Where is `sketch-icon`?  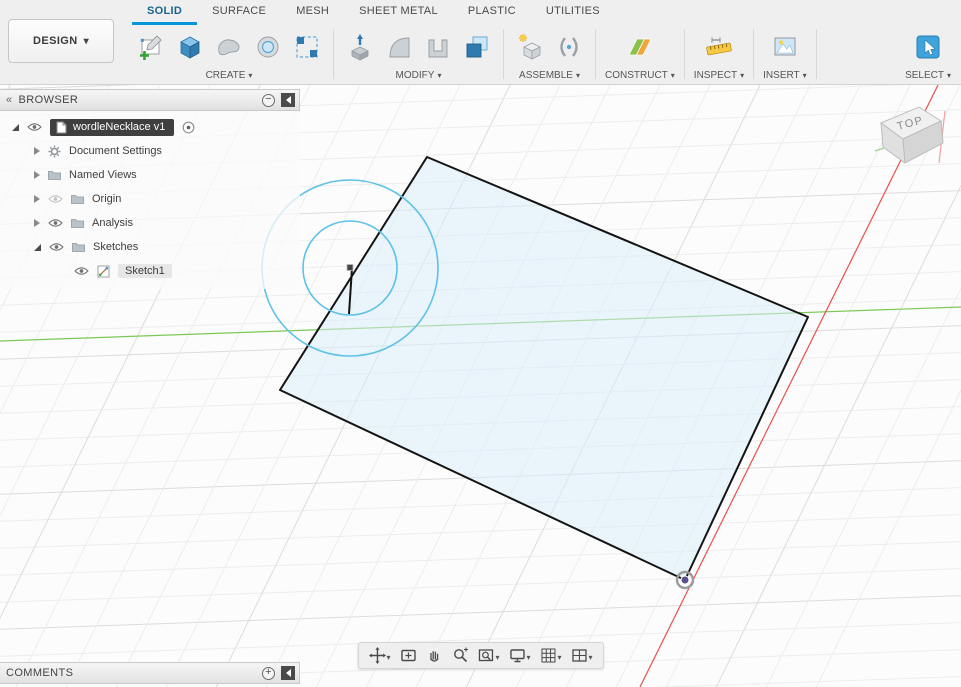 sketch-icon is located at coordinates (103, 271).